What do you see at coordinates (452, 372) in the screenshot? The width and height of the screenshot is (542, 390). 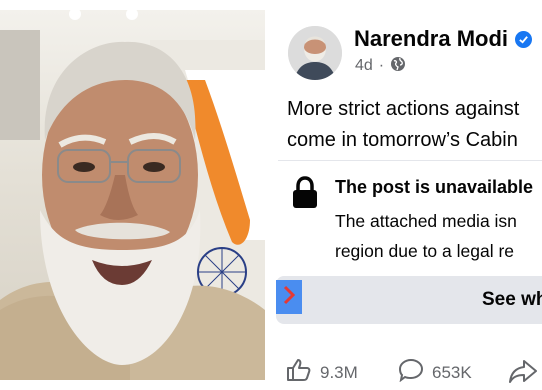 I see `comments-value: 653K` at bounding box center [452, 372].